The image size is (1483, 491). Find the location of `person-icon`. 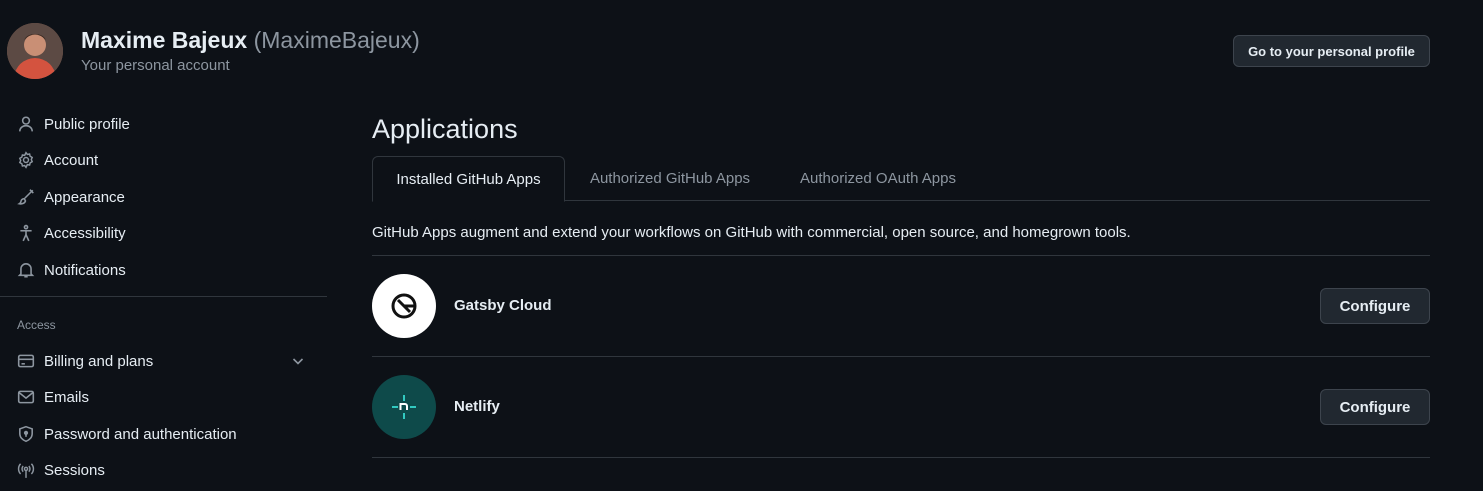

person-icon is located at coordinates (26, 124).